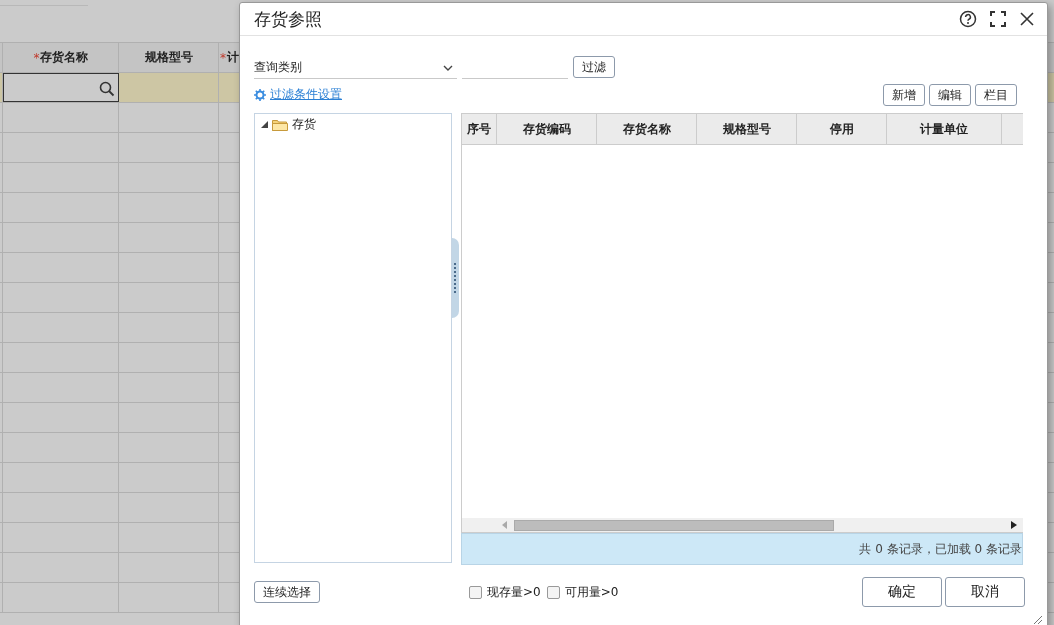  I want to click on expand-icon, so click(264, 124).